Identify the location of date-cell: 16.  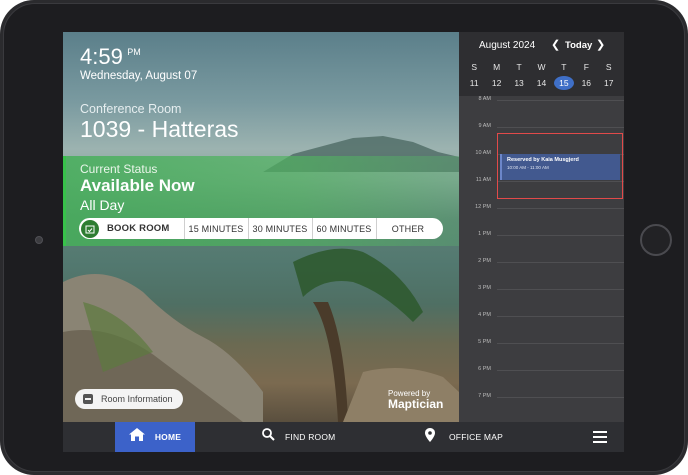
(586, 83).